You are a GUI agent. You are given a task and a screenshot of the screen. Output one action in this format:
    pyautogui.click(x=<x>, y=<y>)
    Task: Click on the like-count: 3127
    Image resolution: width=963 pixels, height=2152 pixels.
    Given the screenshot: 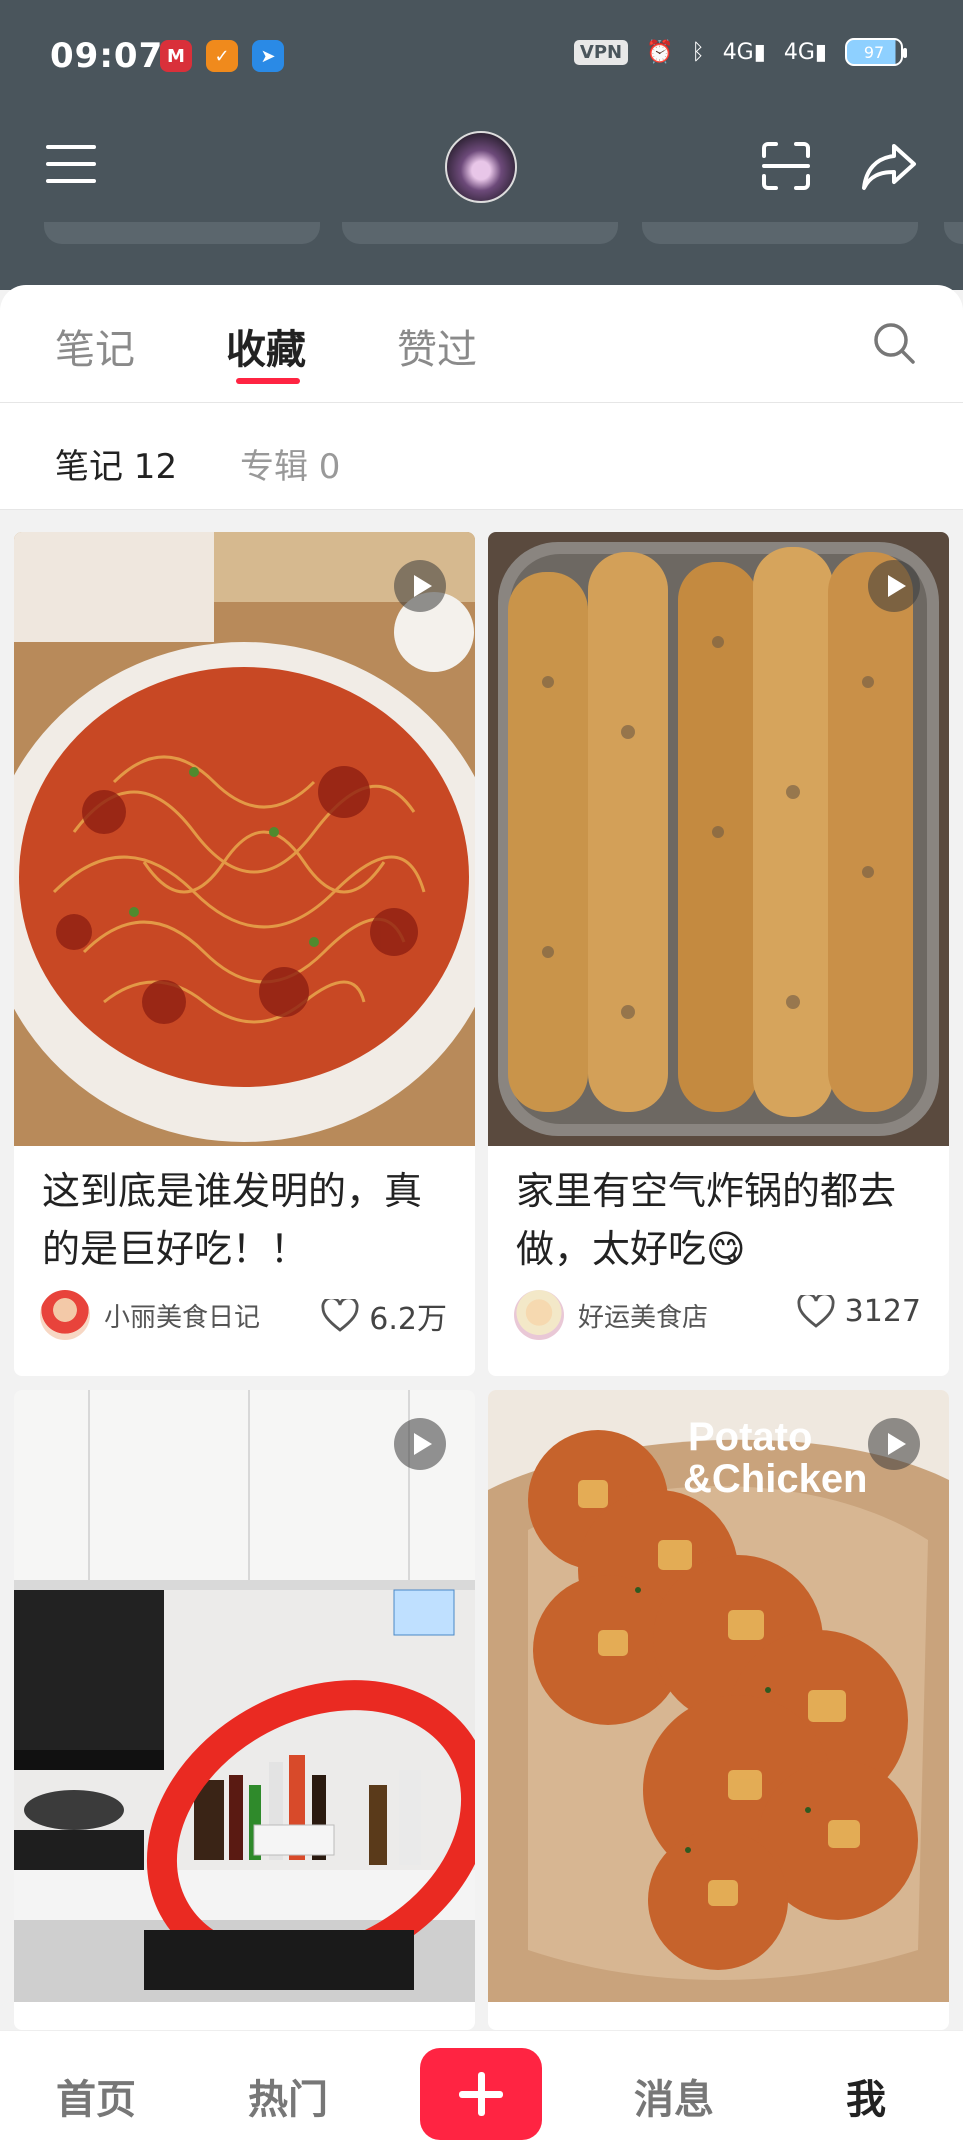 What is the action you would take?
    pyautogui.click(x=882, y=1311)
    